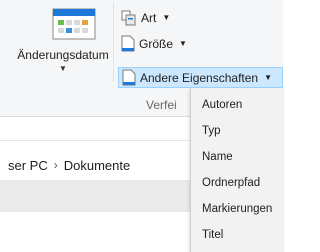 This screenshot has height=252, width=320. What do you see at coordinates (74, 24) in the screenshot?
I see `calendar-icon` at bounding box center [74, 24].